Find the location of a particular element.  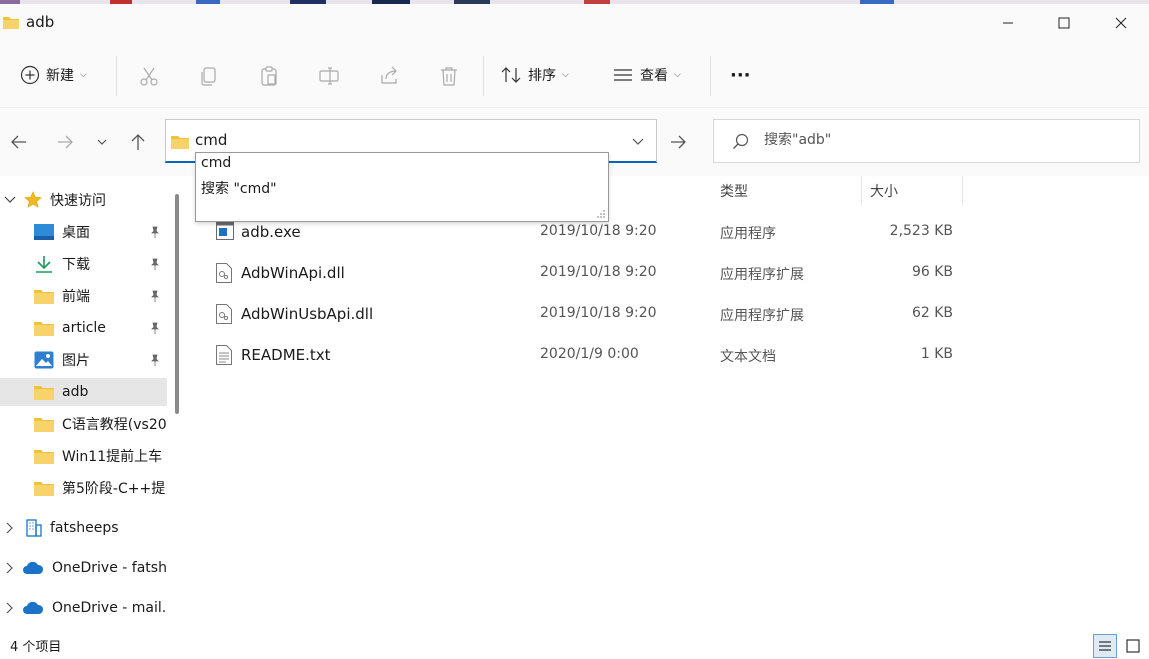

details-view-icon is located at coordinates (1105, 646).